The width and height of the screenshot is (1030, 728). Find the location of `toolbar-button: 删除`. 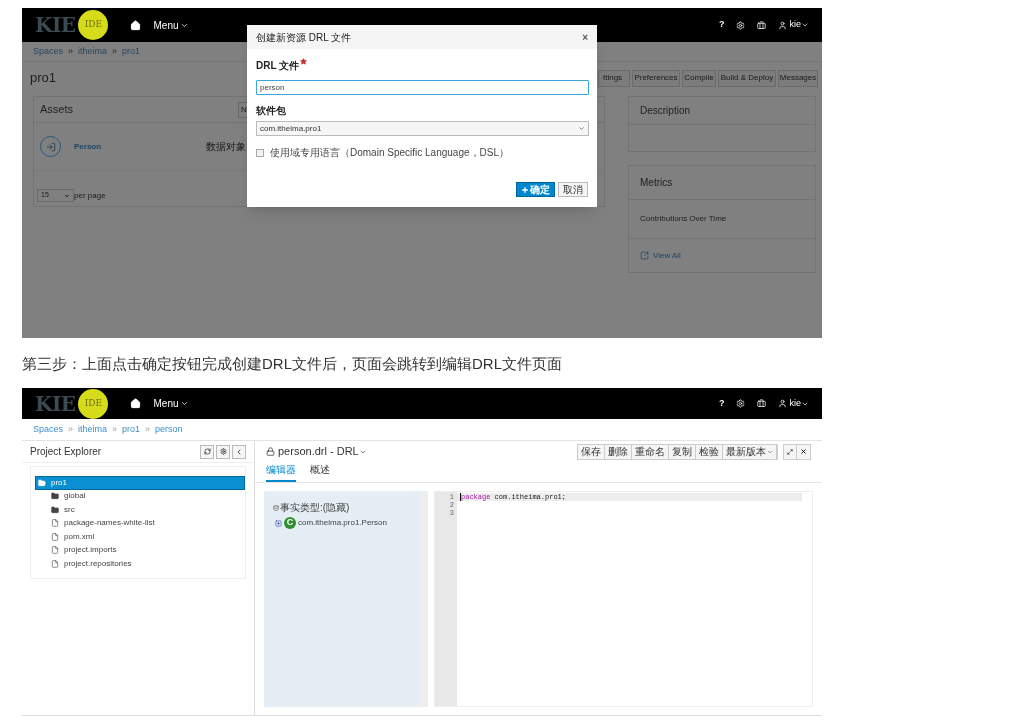

toolbar-button: 删除 is located at coordinates (618, 451).